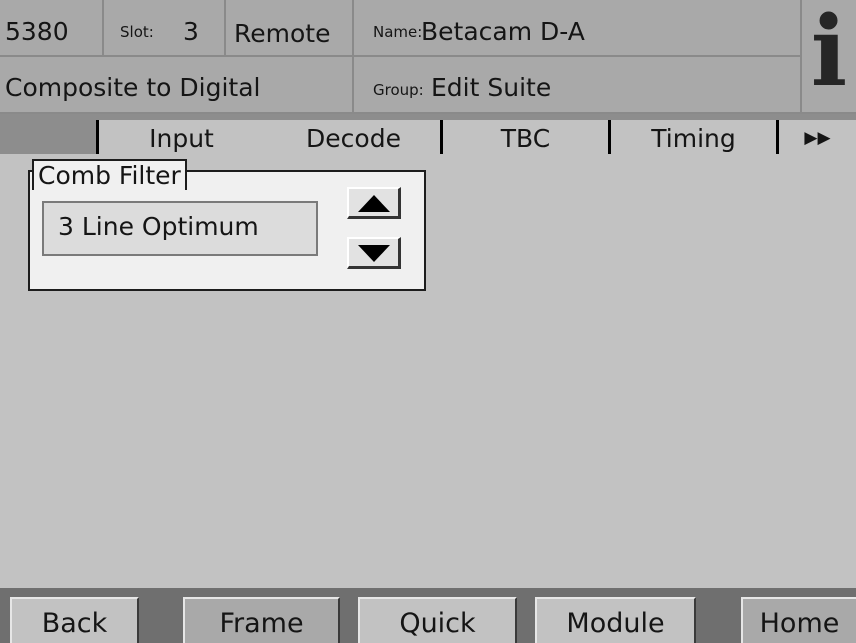 Image resolution: width=856 pixels, height=643 pixels. Describe the element at coordinates (137, 32) in the screenshot. I see `slot-label: Slot:` at that location.